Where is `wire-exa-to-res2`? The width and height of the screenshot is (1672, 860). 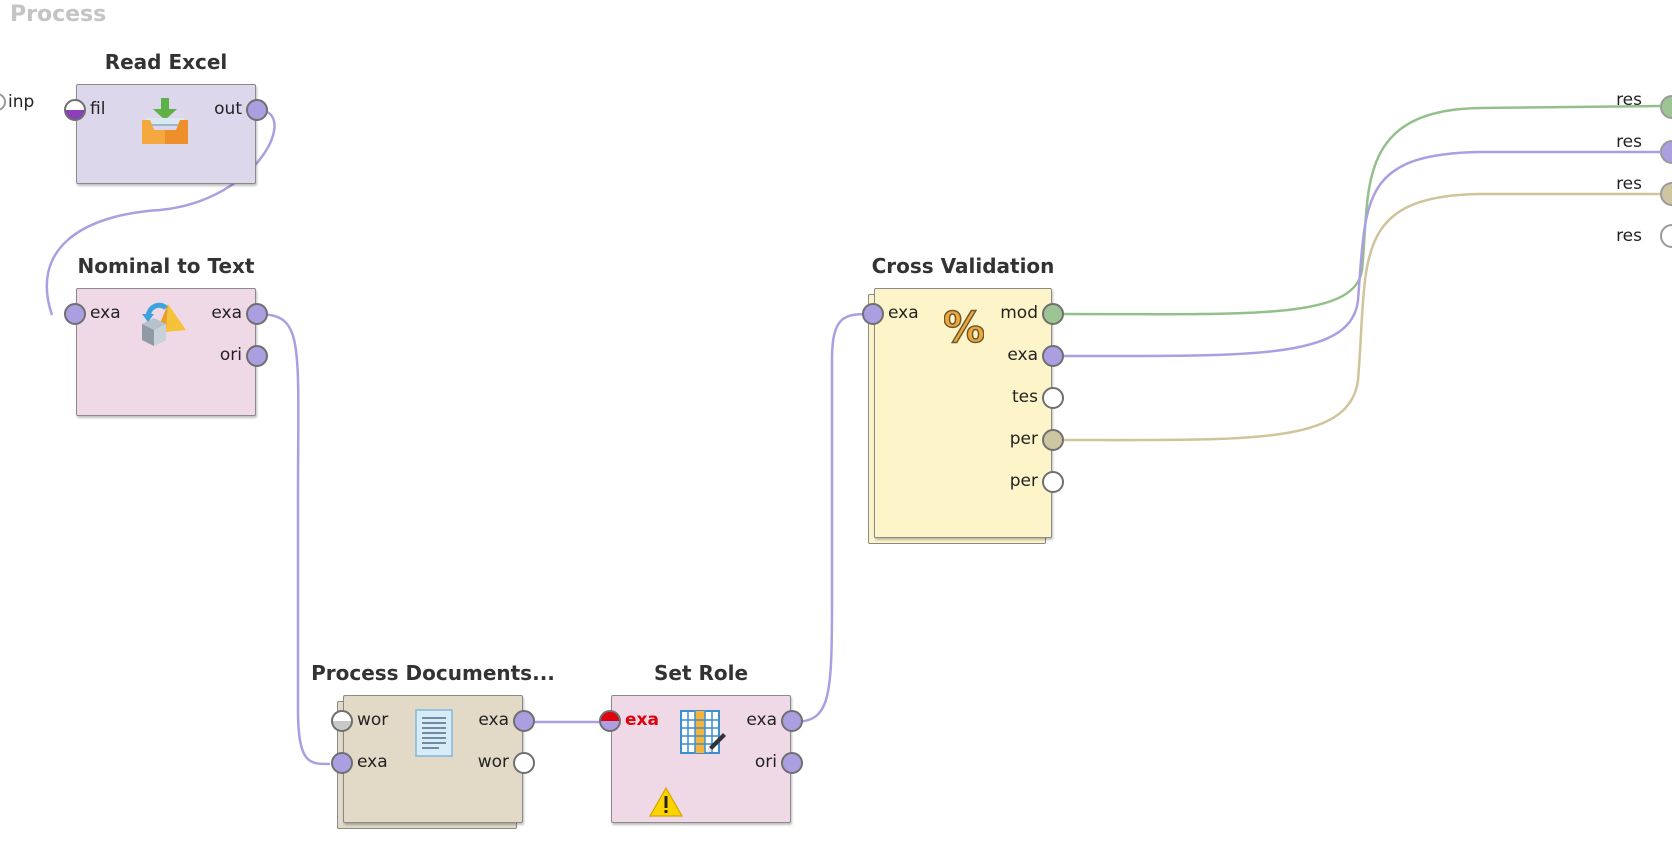
wire-exa-to-res2 is located at coordinates (1361, 254).